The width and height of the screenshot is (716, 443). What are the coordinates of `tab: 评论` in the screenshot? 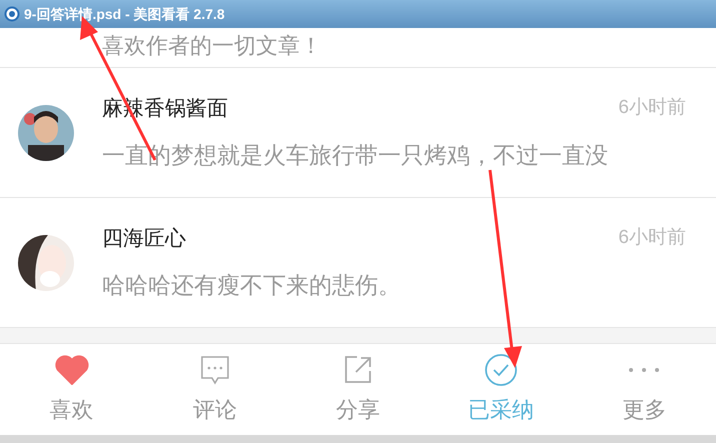 It's located at (214, 389).